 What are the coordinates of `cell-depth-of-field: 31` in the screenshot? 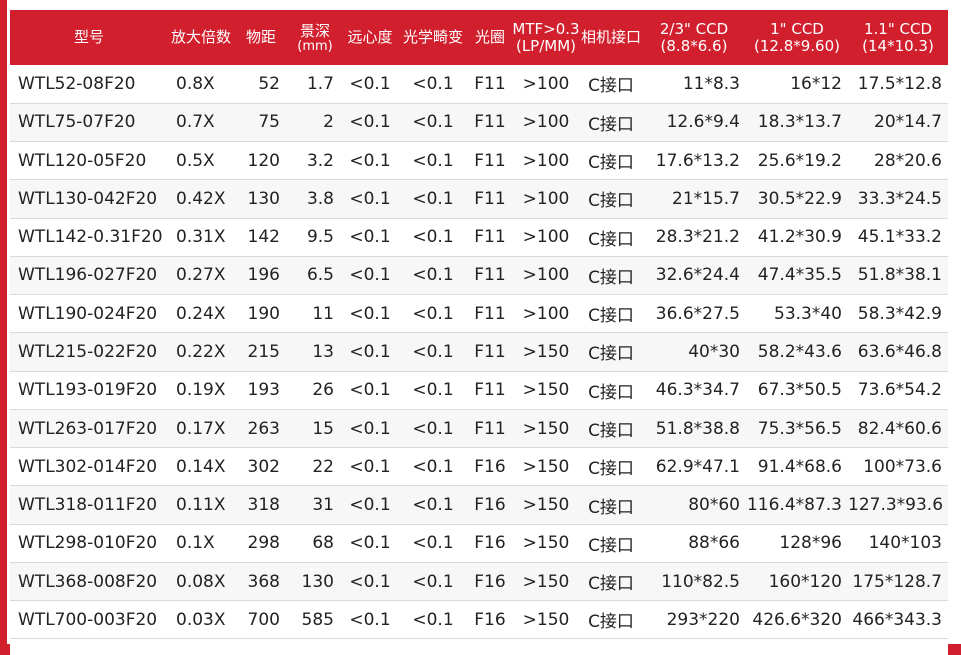 It's located at (315, 505).